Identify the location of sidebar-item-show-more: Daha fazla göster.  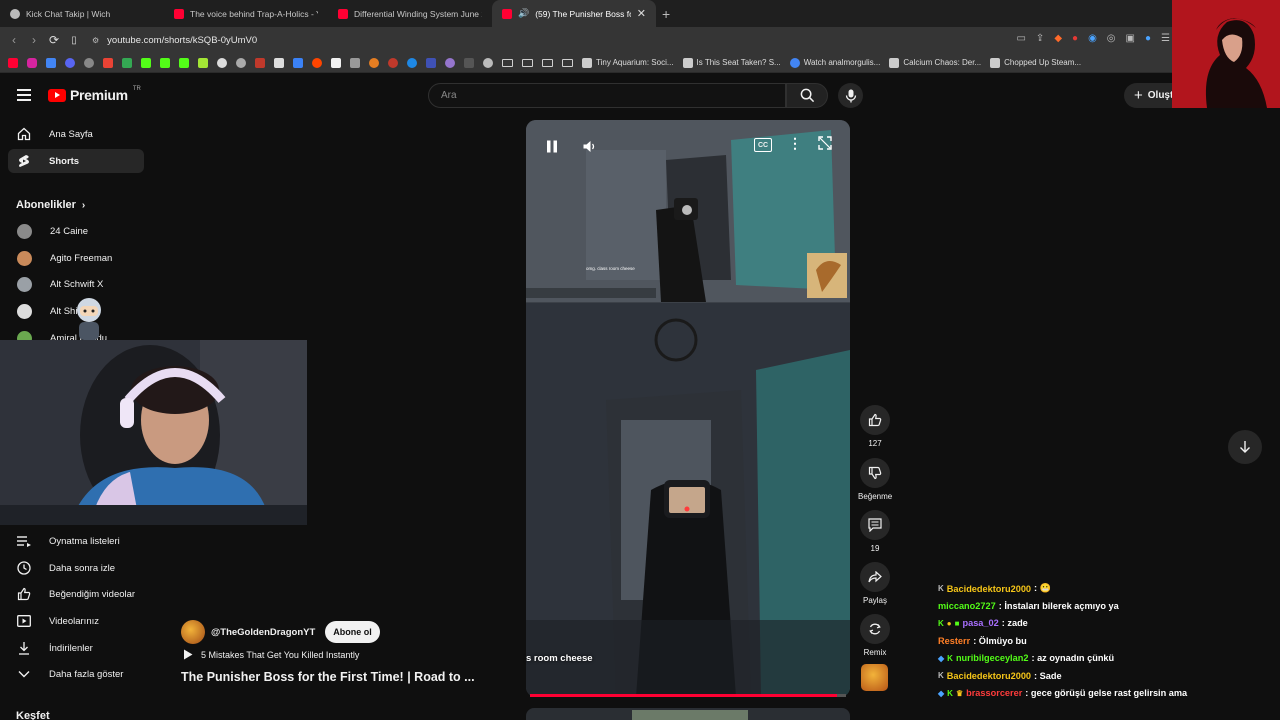
(76, 674).